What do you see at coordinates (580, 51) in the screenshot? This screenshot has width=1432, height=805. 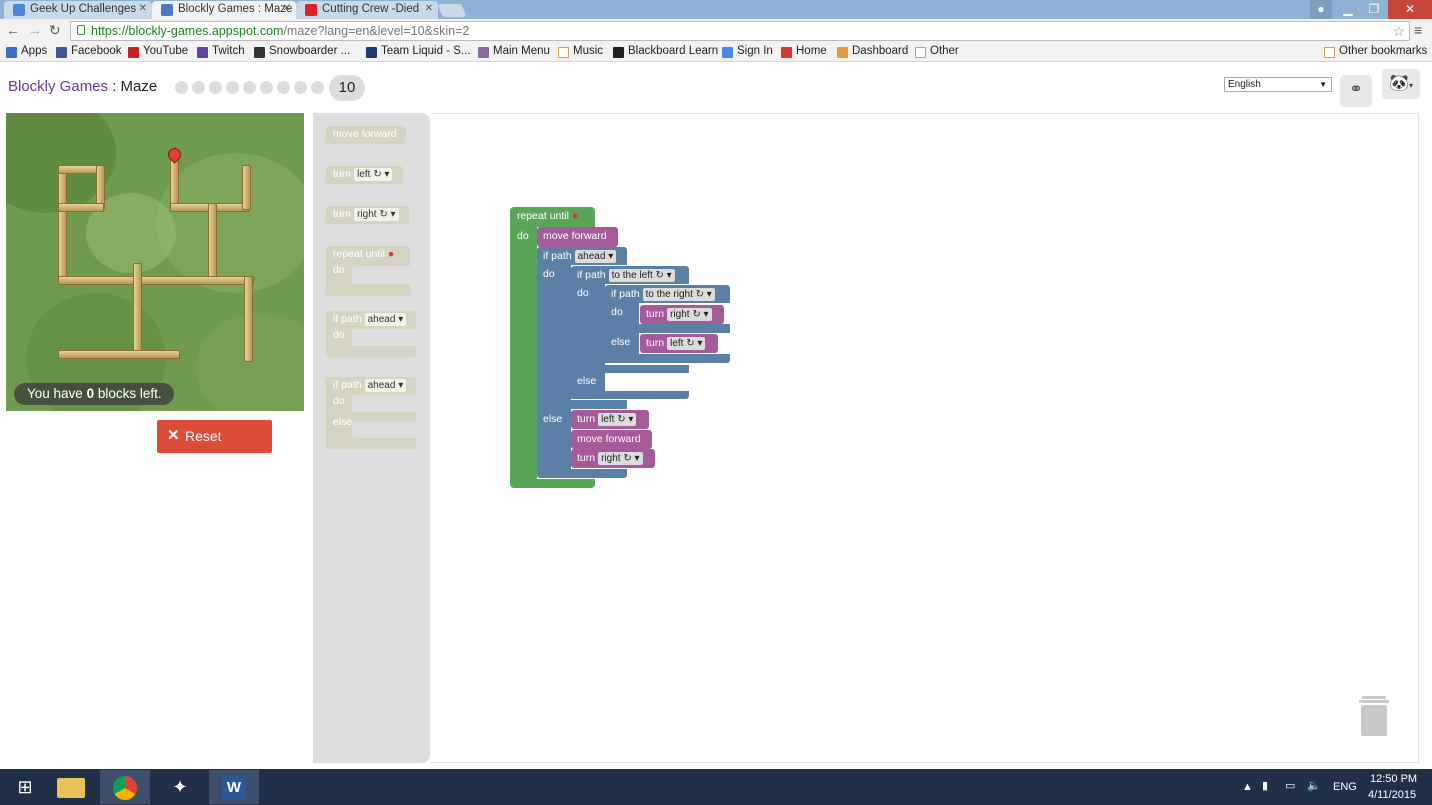 I see `bookmark-music: Music` at bounding box center [580, 51].